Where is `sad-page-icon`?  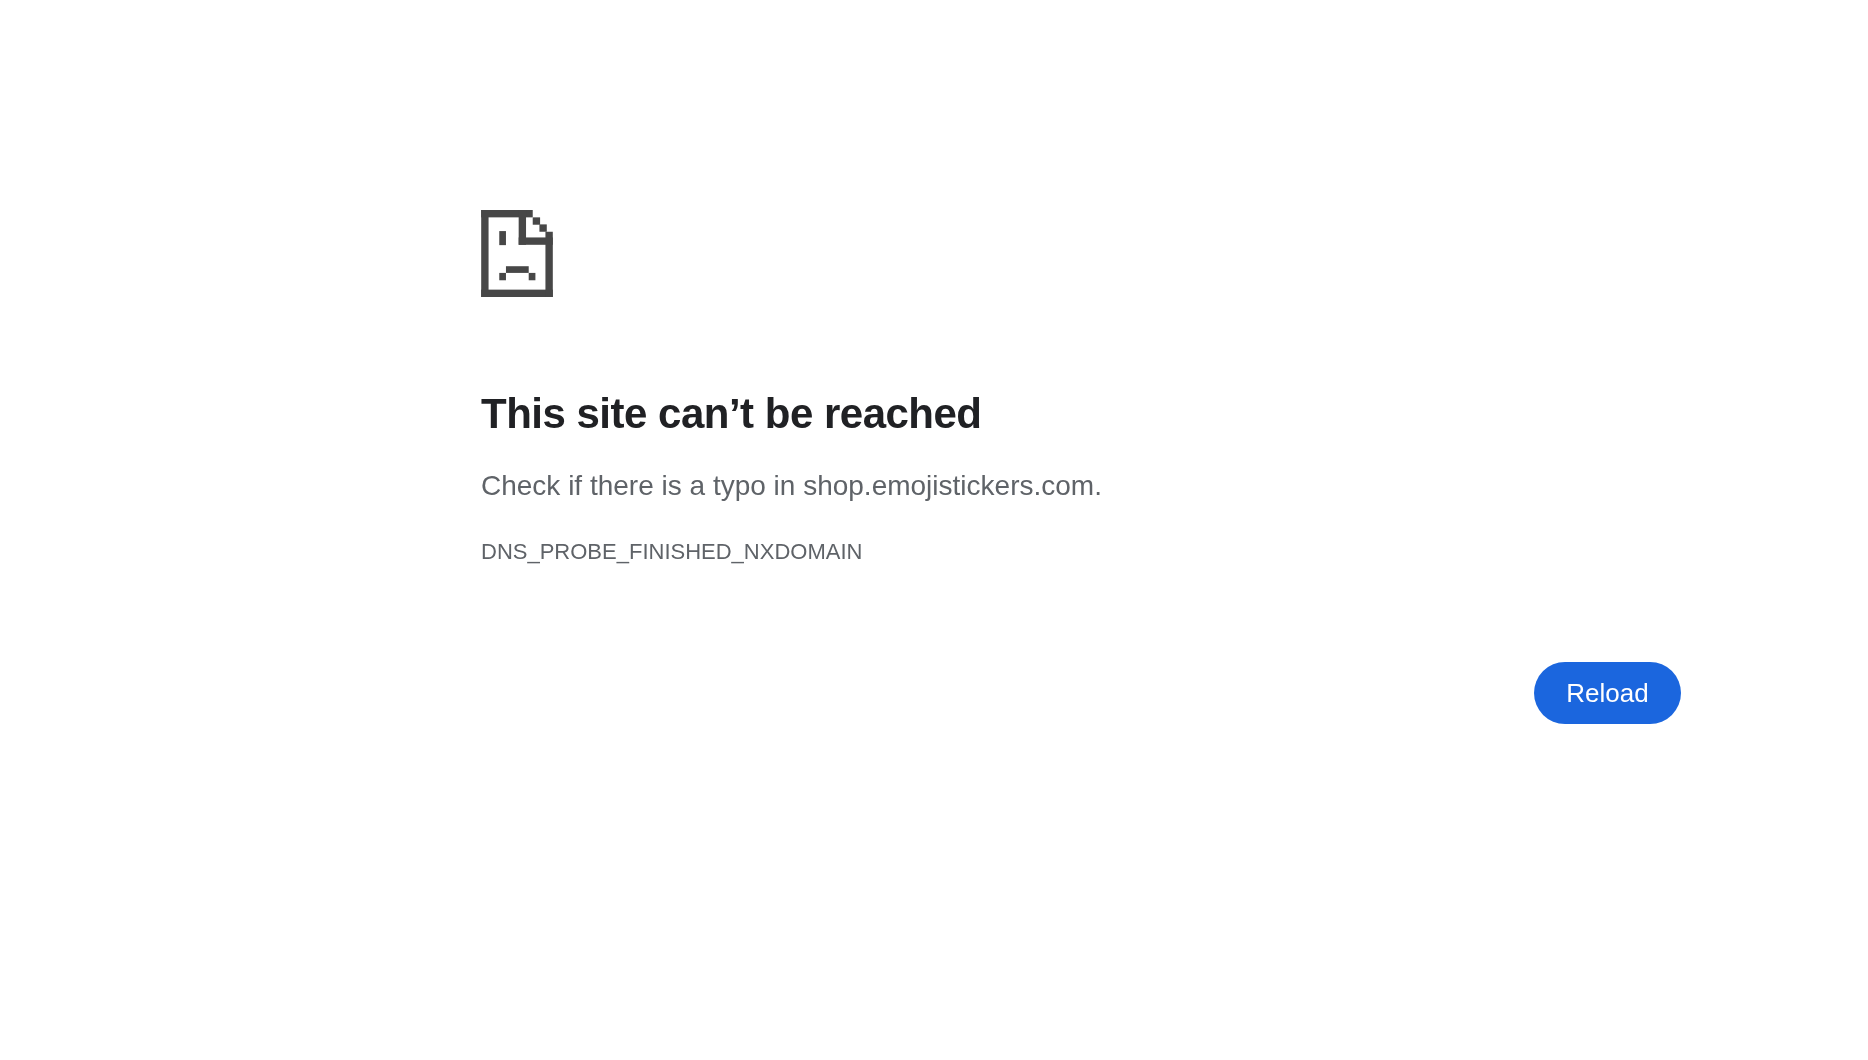 sad-page-icon is located at coordinates (517, 253).